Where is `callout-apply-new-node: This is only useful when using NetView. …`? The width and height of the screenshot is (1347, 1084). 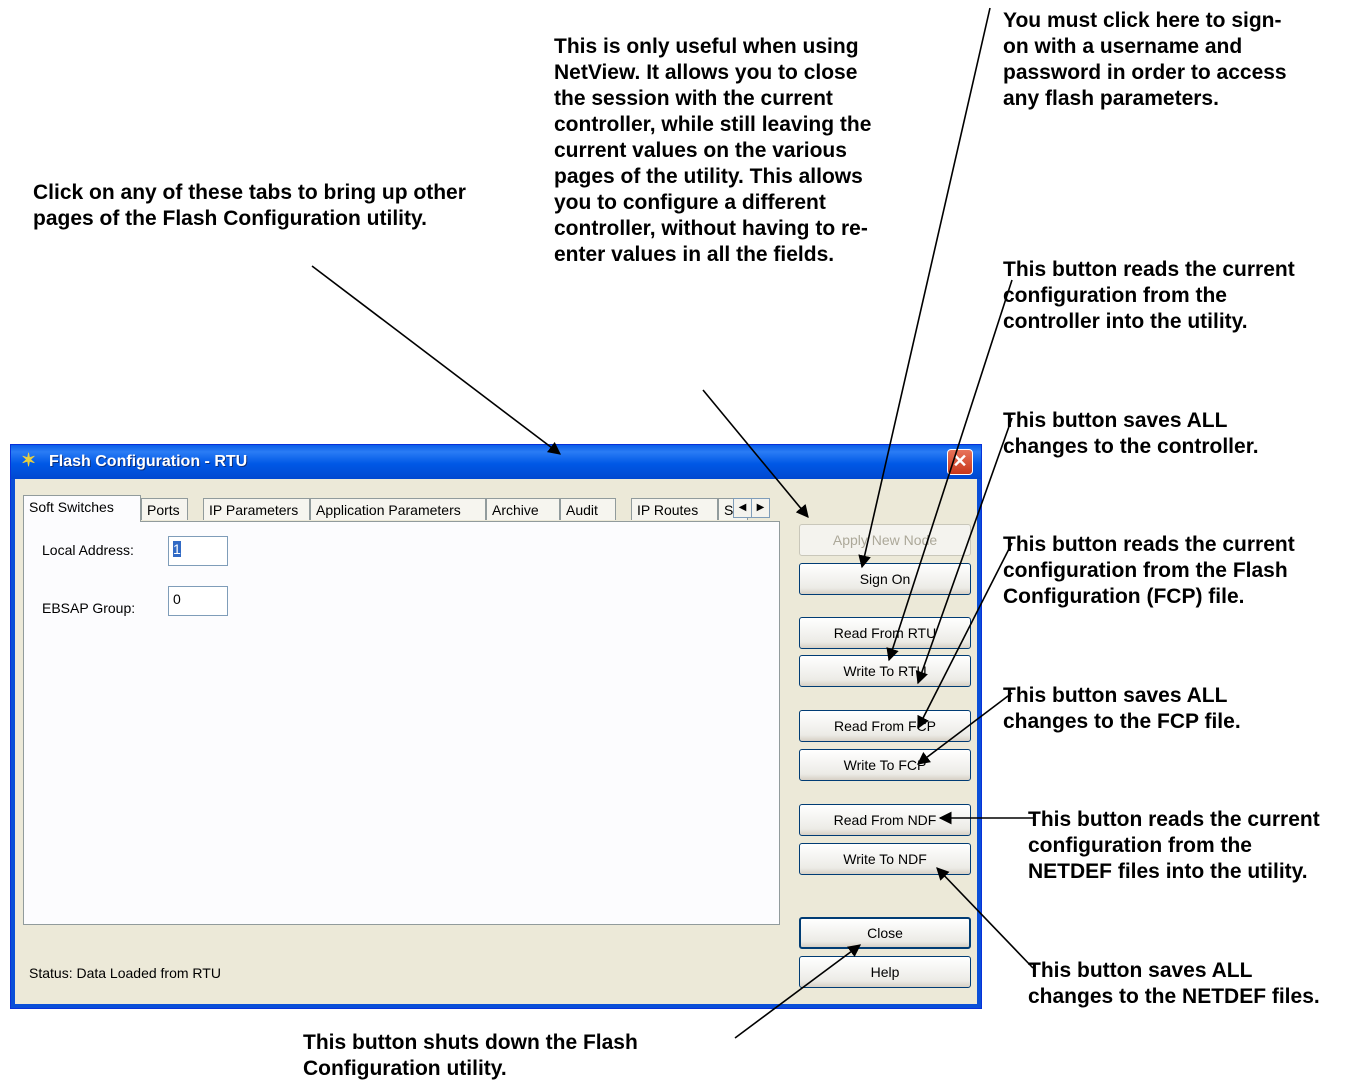 callout-apply-new-node: This is only useful when using NetView. … is located at coordinates (713, 150).